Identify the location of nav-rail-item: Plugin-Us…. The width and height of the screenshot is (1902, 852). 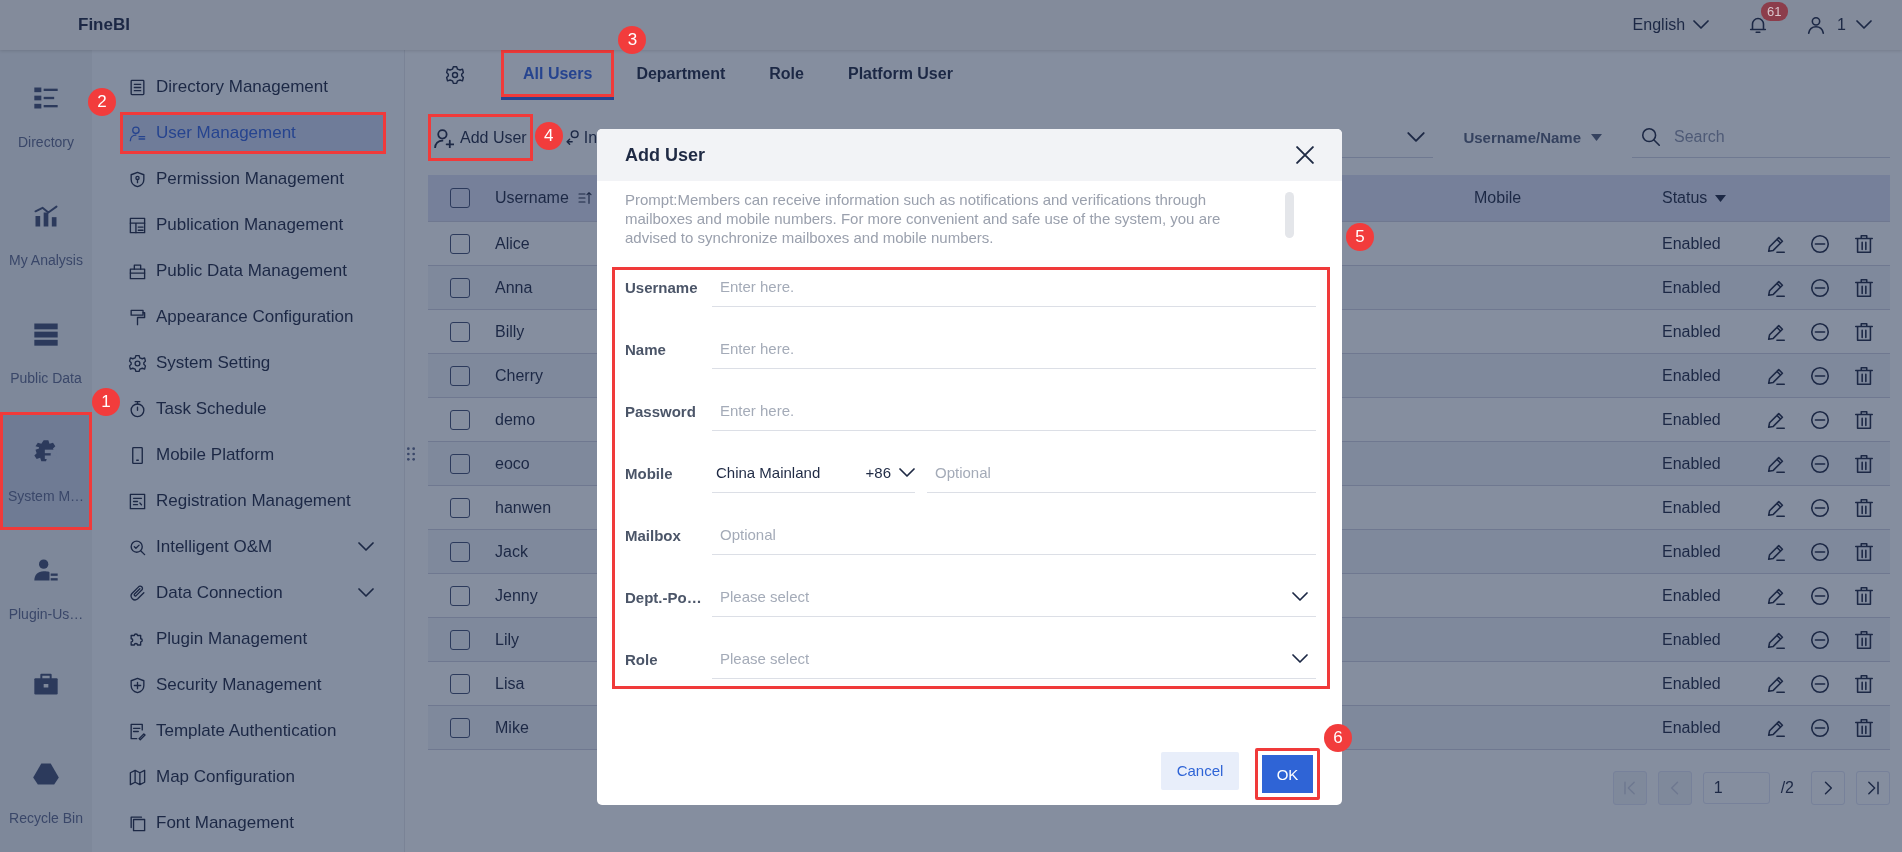
(46, 589).